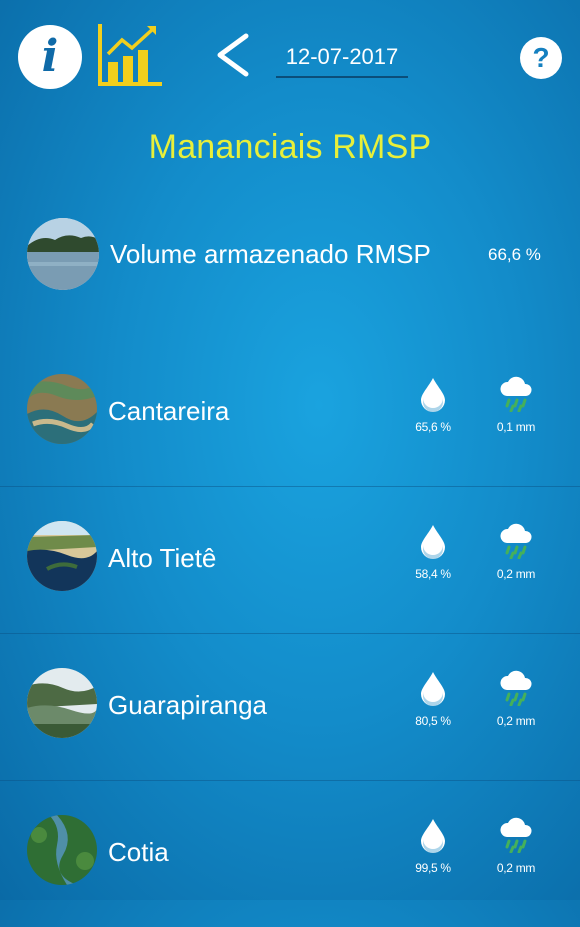 The image size is (580, 927). Describe the element at coordinates (187, 705) in the screenshot. I see `reservoir-name: Guarapiranga` at that location.